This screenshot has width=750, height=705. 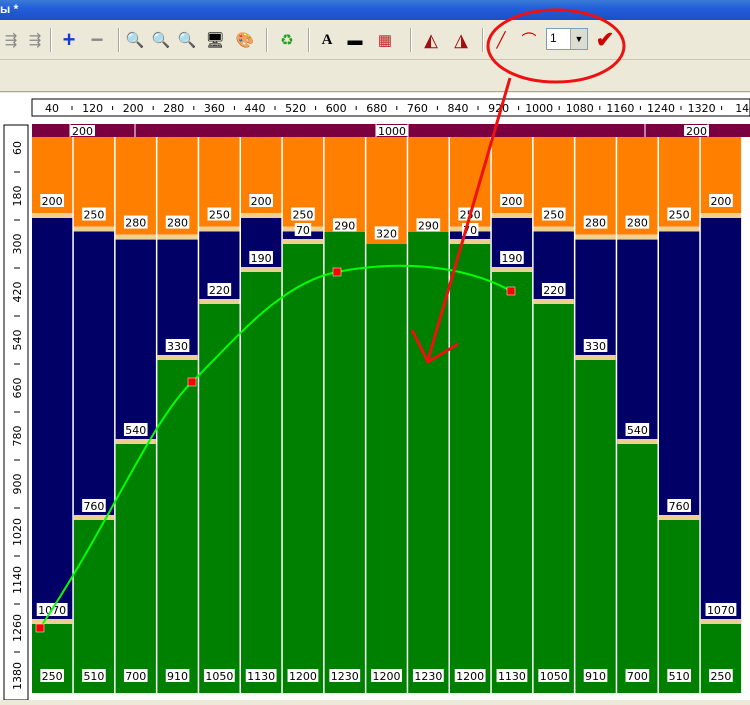 What do you see at coordinates (461, 40) in the screenshot?
I see `split-icon: ◮` at bounding box center [461, 40].